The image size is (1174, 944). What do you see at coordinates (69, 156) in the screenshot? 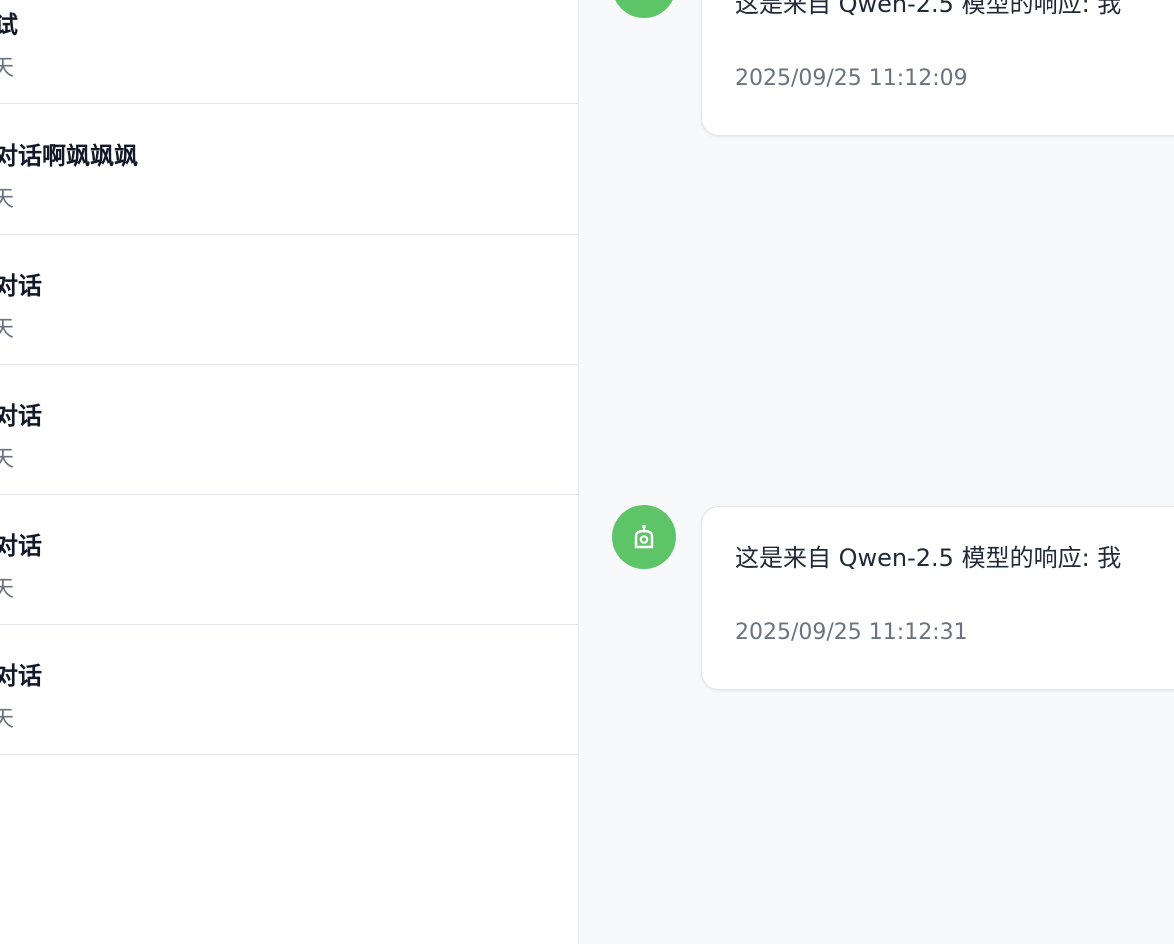
I see `conversation-title: 对话啊飒飒飒` at bounding box center [69, 156].